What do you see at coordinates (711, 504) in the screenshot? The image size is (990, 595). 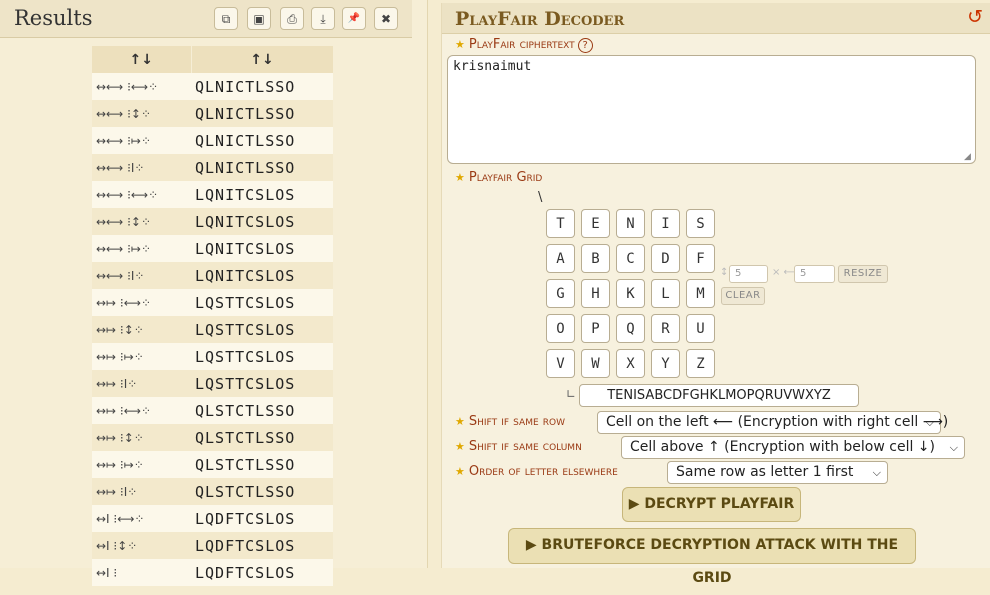 I see `decrypt-button: ▶ DECRYPT PLAYFAIR` at bounding box center [711, 504].